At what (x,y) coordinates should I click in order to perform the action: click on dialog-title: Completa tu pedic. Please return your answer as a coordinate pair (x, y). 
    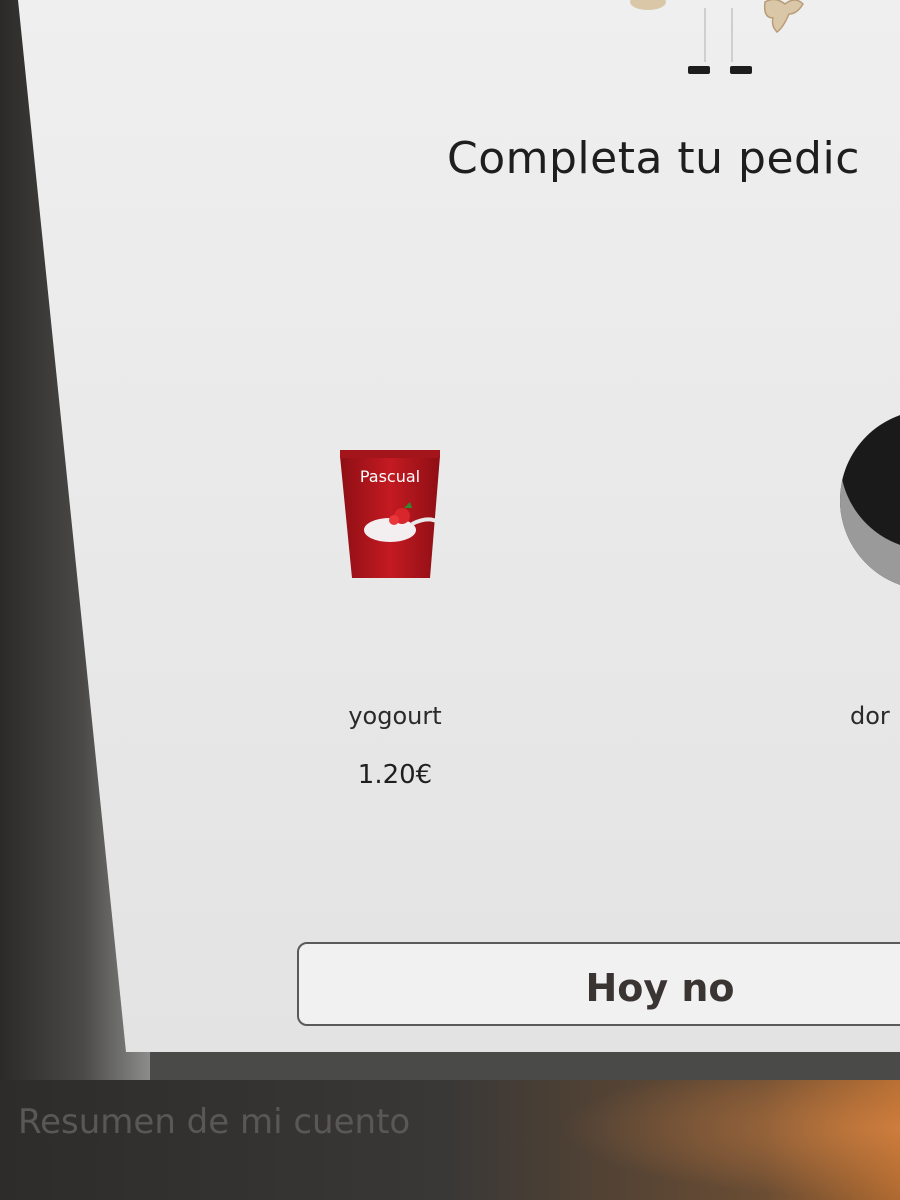
    Looking at the image, I should click on (653, 158).